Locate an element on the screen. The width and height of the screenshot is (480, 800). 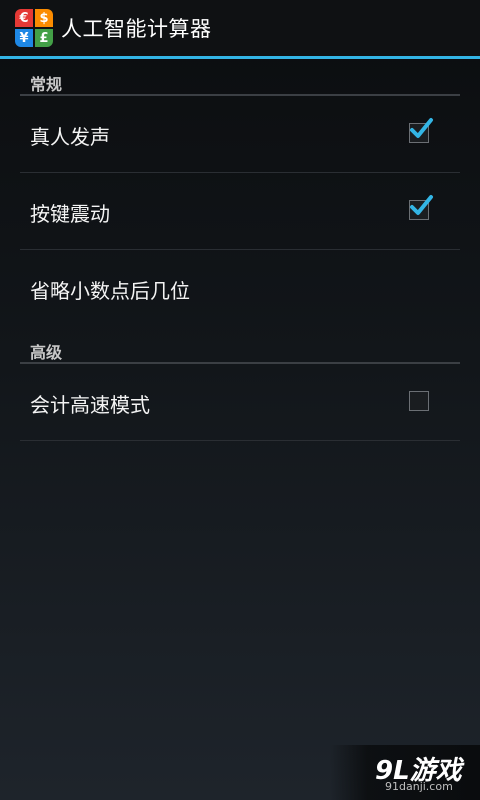
action-bar: € $ ¥ £ 人工智能计算器 is located at coordinates (240, 28).